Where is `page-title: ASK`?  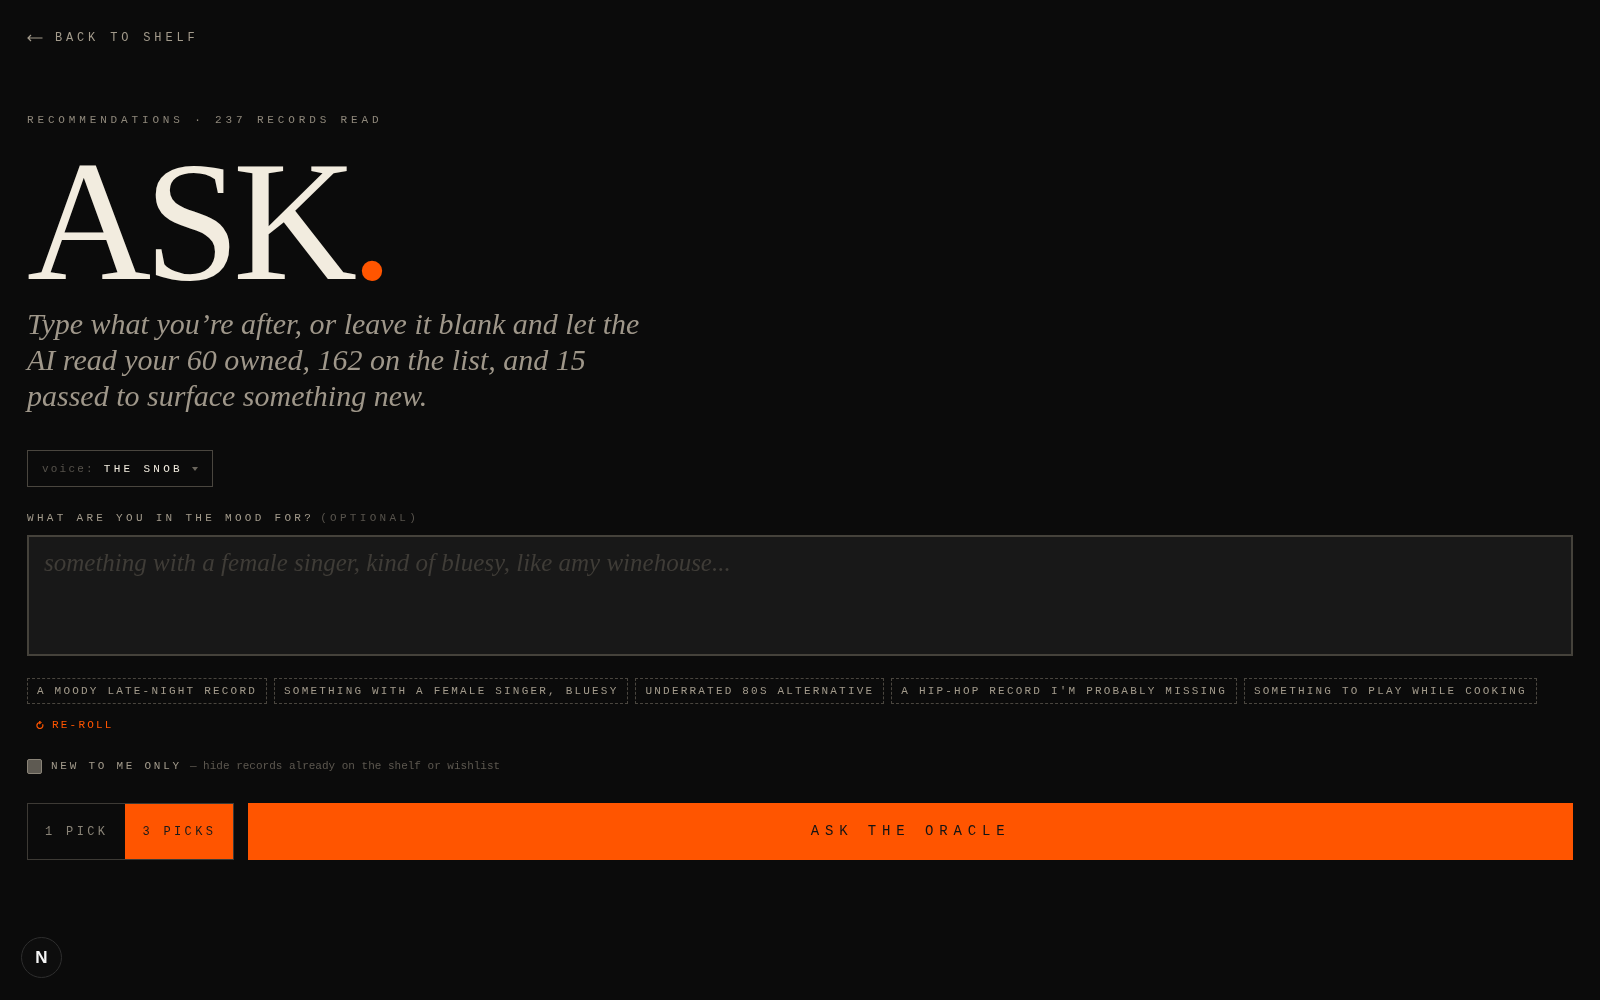
page-title: ASK is located at coordinates (189, 222).